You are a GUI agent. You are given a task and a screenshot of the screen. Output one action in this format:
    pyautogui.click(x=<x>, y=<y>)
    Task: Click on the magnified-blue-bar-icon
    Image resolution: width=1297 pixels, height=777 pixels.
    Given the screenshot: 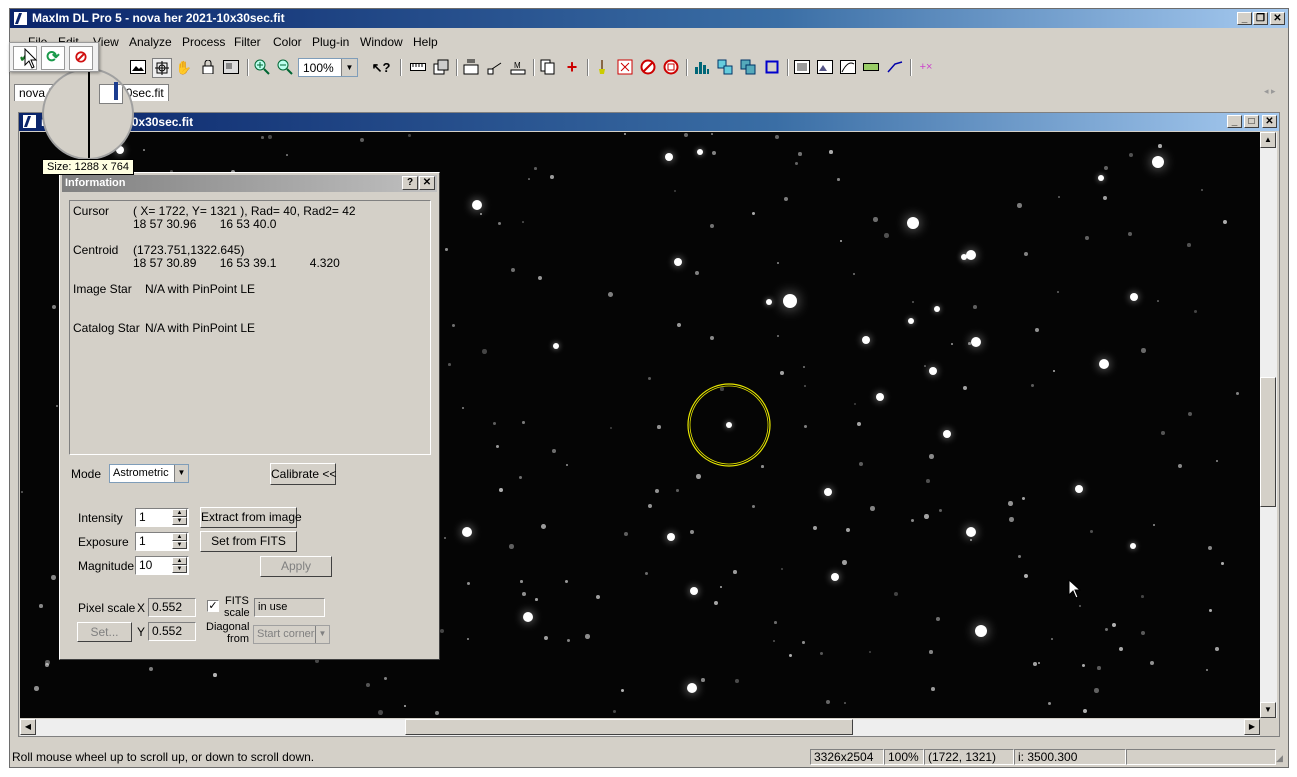 What is the action you would take?
    pyautogui.click(x=116, y=91)
    